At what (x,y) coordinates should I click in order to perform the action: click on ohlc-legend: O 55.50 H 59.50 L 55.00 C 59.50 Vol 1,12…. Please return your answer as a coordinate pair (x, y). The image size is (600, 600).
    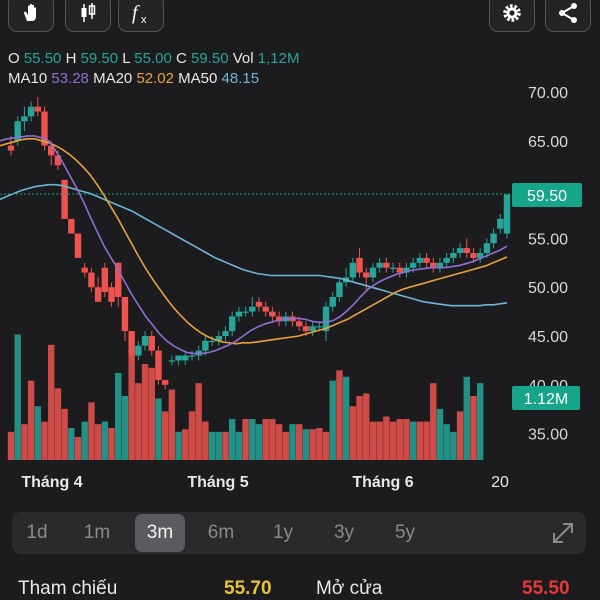
    Looking at the image, I should click on (153, 58).